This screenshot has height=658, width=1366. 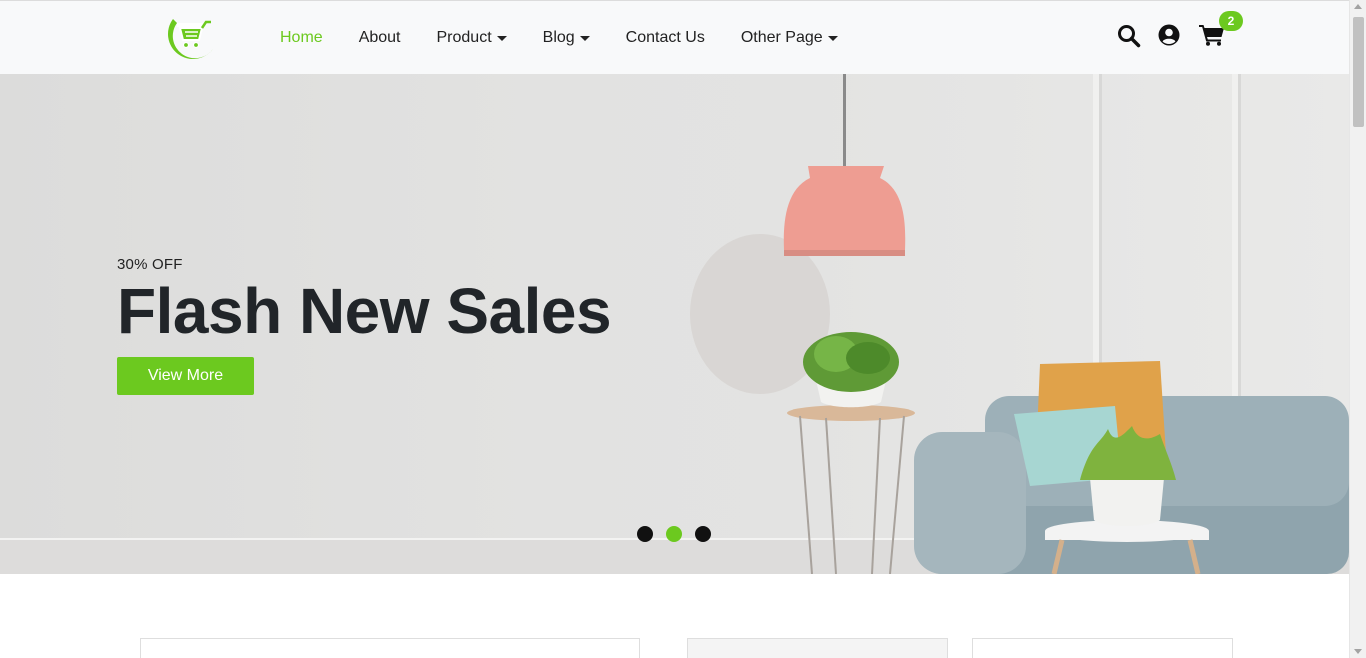 What do you see at coordinates (1358, 6) in the screenshot?
I see `scroll-up-arrow-icon` at bounding box center [1358, 6].